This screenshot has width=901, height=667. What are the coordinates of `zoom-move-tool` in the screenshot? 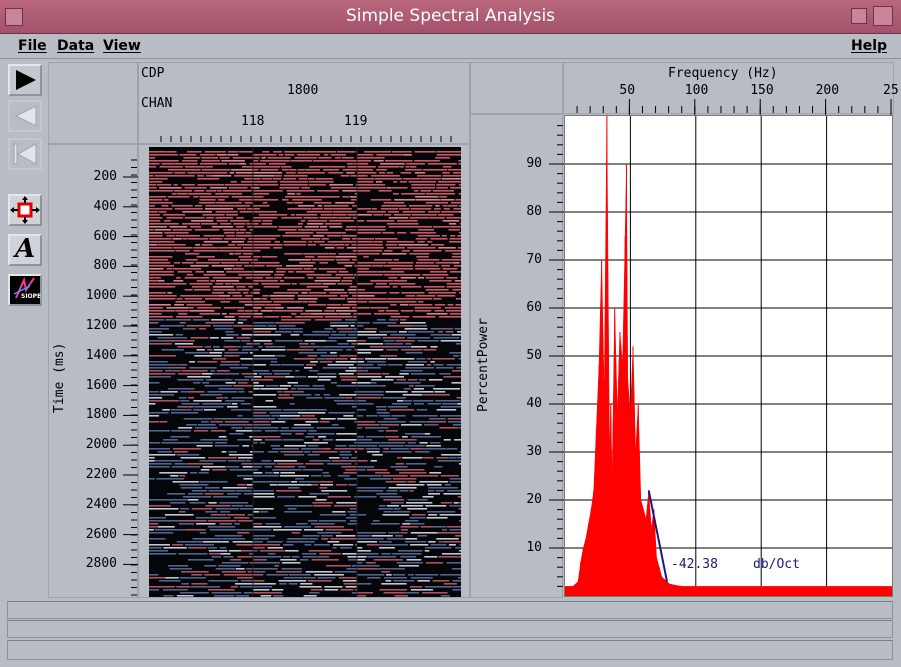 It's located at (25, 210).